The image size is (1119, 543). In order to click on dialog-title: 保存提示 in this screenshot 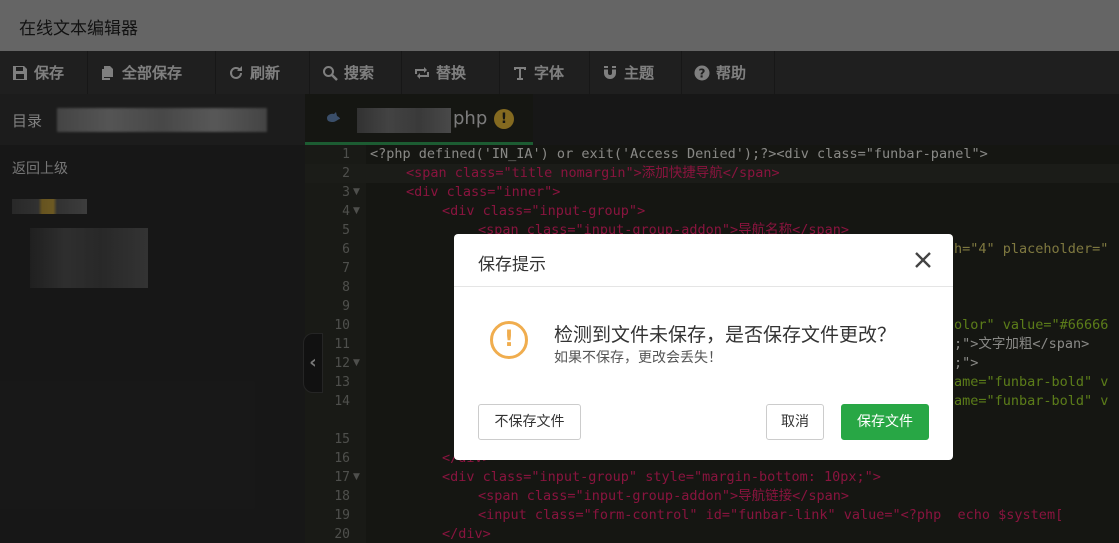, I will do `click(512, 265)`.